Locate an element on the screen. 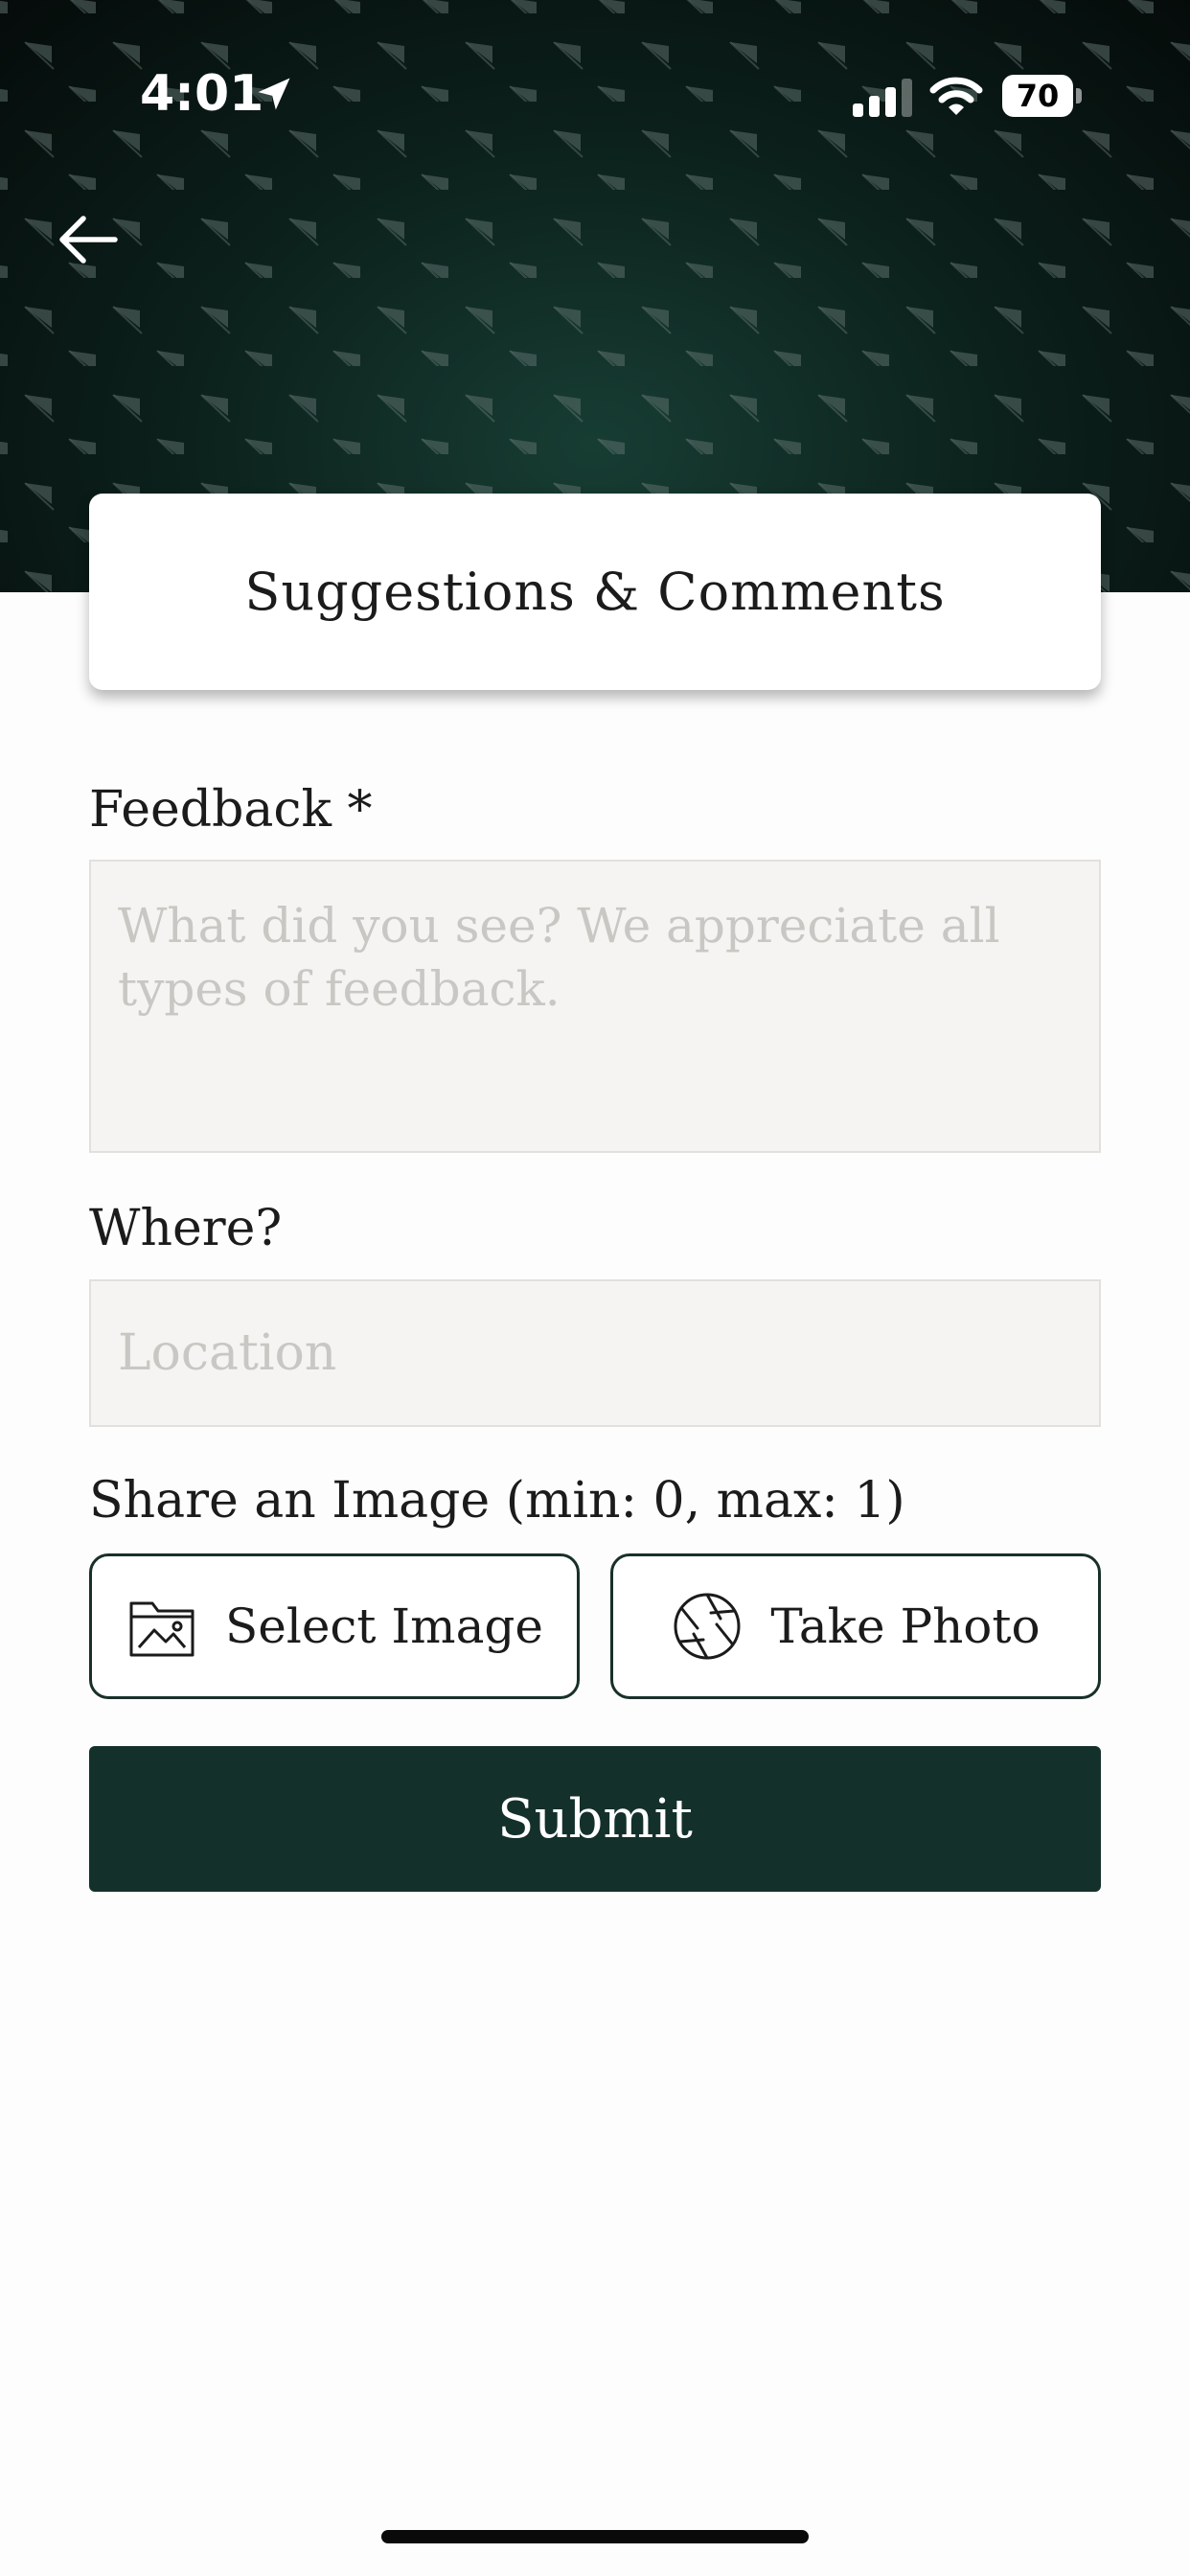 Image resolution: width=1190 pixels, height=2576 pixels. arrow-left-icon is located at coordinates (89, 240).